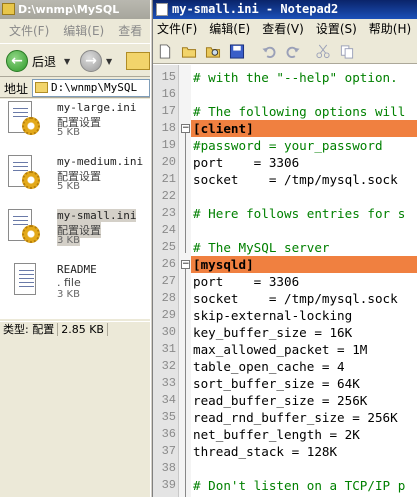 The width and height of the screenshot is (417, 497). What do you see at coordinates (69, 9) in the screenshot?
I see `explorer-title: D:\wnmp\MySQL` at bounding box center [69, 9].